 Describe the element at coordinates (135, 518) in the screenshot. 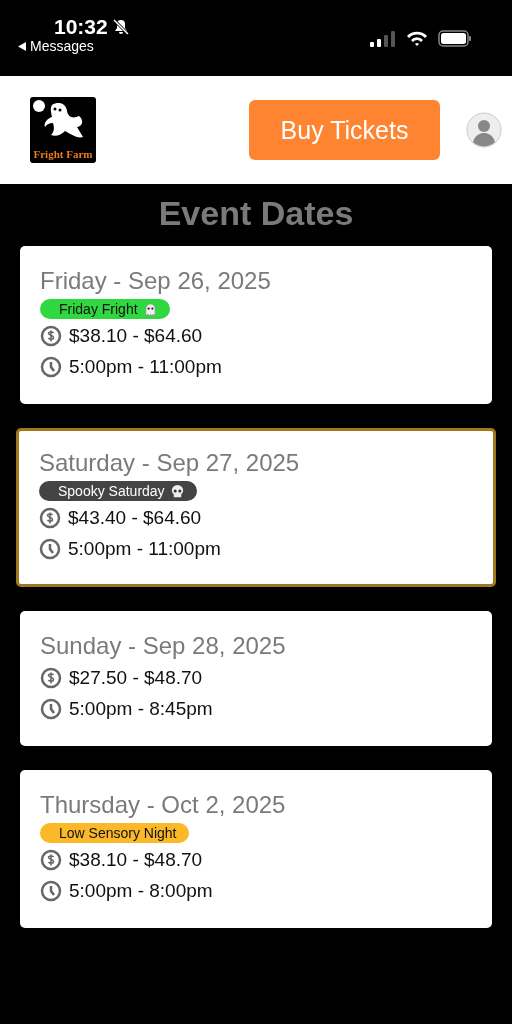

I see `price-range: $43.40 - $64.60` at that location.